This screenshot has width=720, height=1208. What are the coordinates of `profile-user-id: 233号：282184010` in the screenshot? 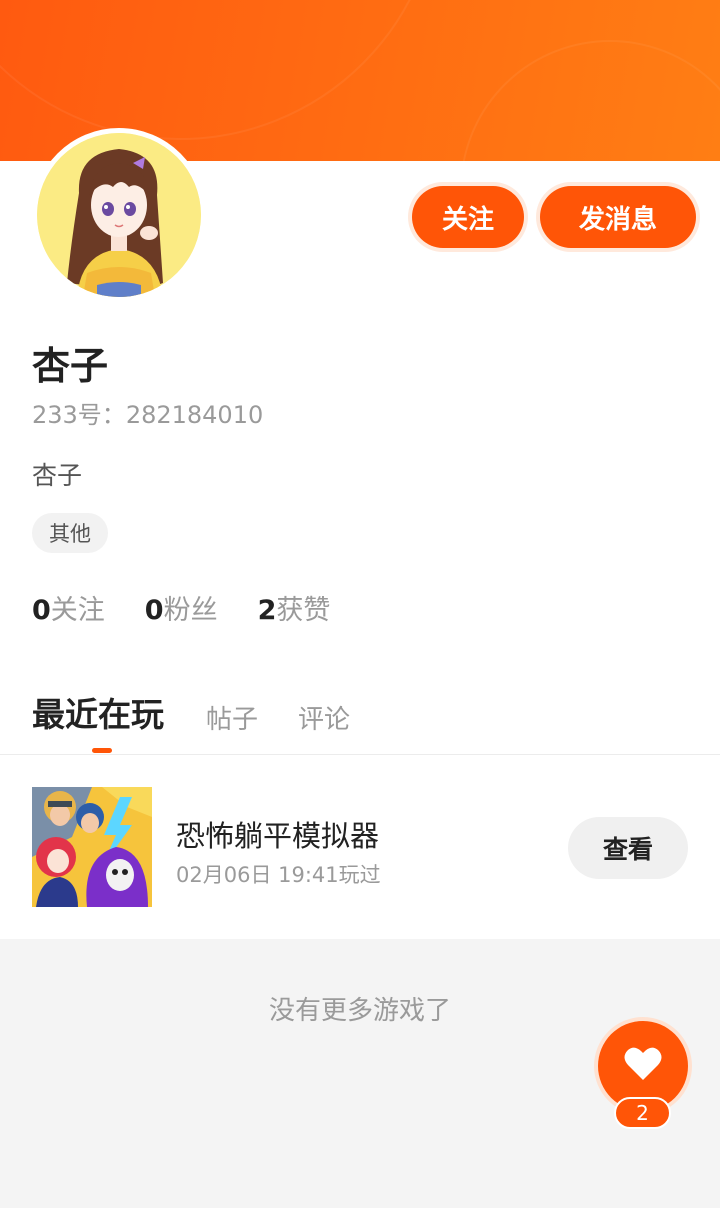 It's located at (147, 412).